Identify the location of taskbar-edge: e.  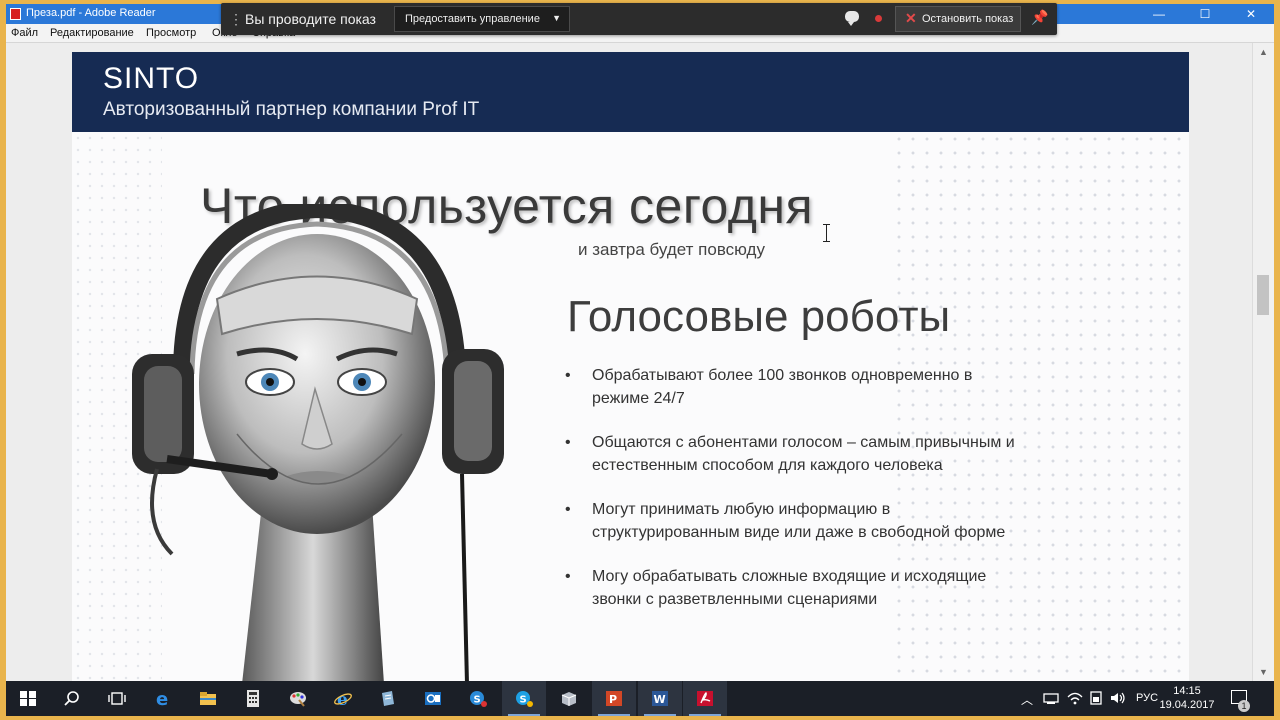
(163, 698).